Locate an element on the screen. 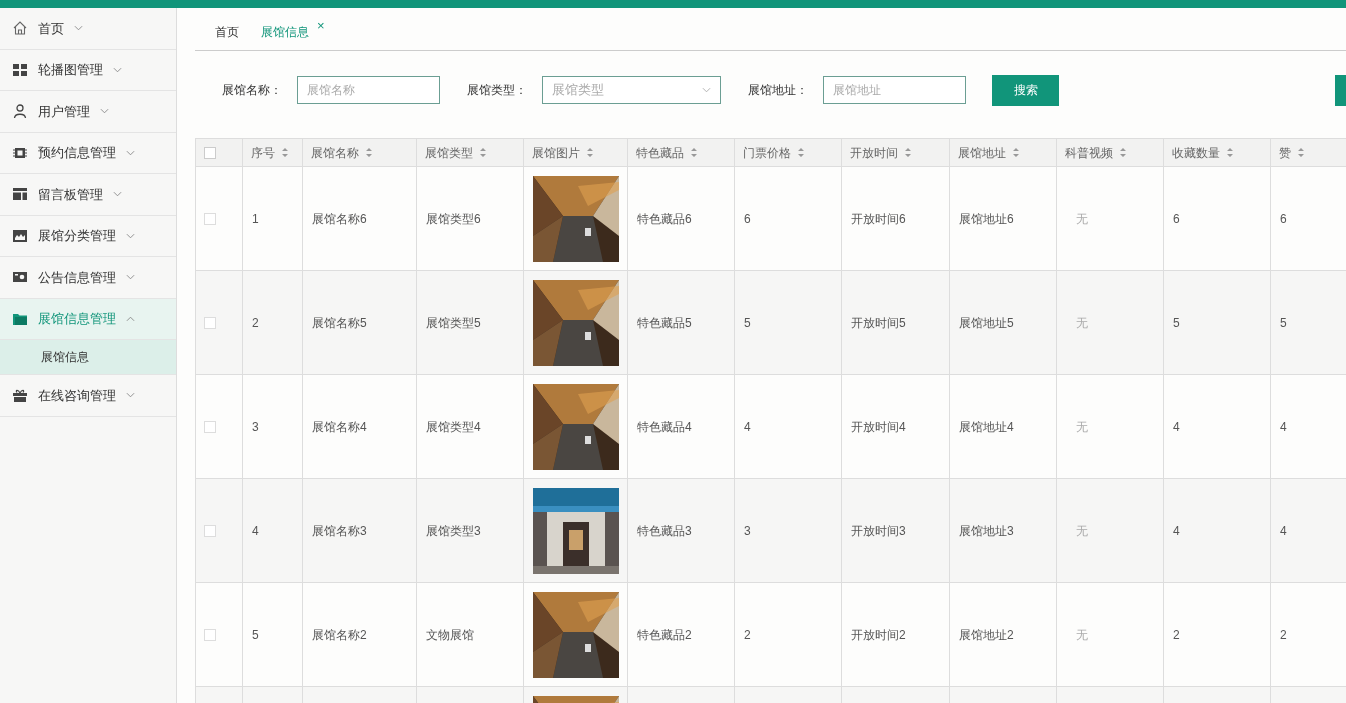 This screenshot has width=1346, height=703. sidebar-label: 轮播图管理 is located at coordinates (70, 70).